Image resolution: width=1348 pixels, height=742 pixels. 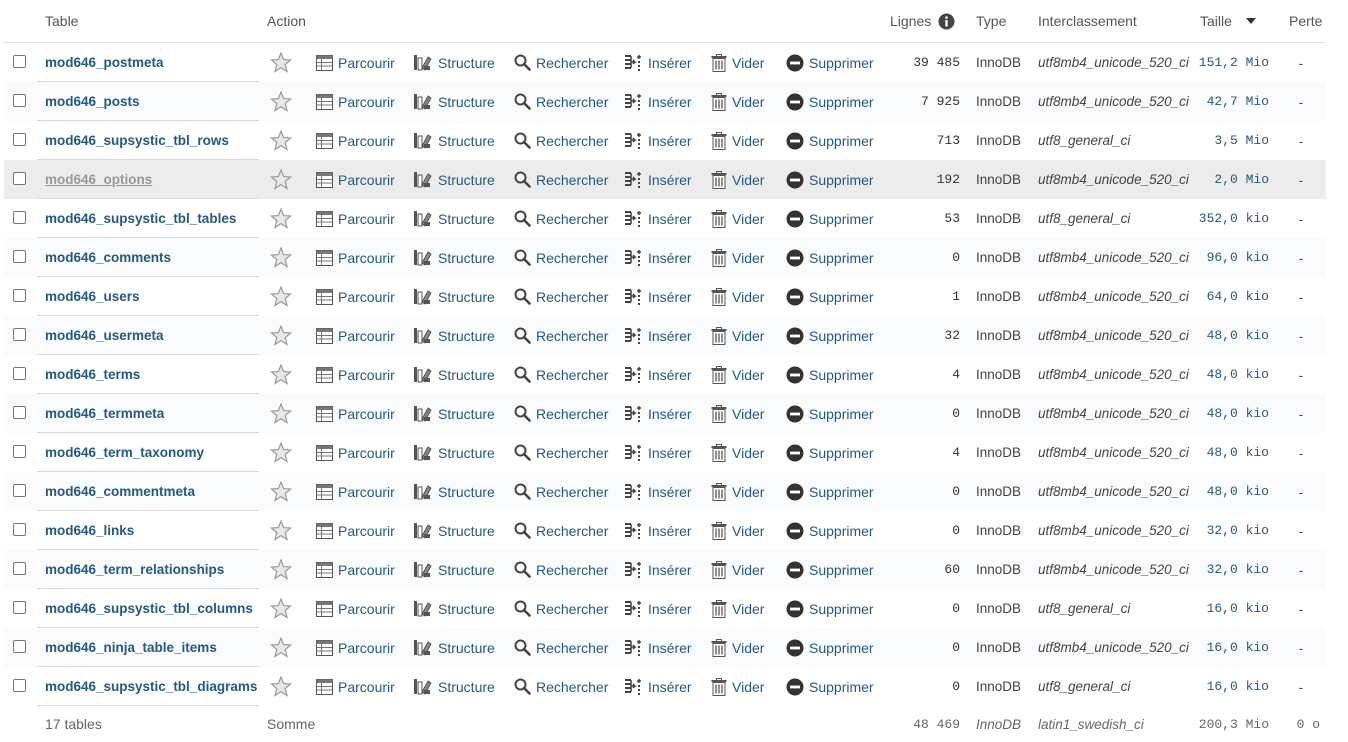 What do you see at coordinates (922, 21) in the screenshot?
I see `col-rows-header: Lignes` at bounding box center [922, 21].